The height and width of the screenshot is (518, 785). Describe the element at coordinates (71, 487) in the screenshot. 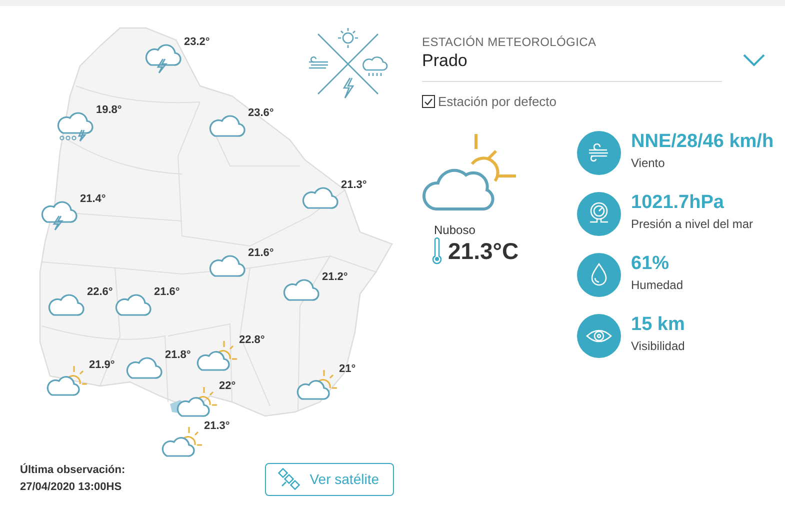

I see `observation-time: 27/04/2020 13:00HS` at that location.